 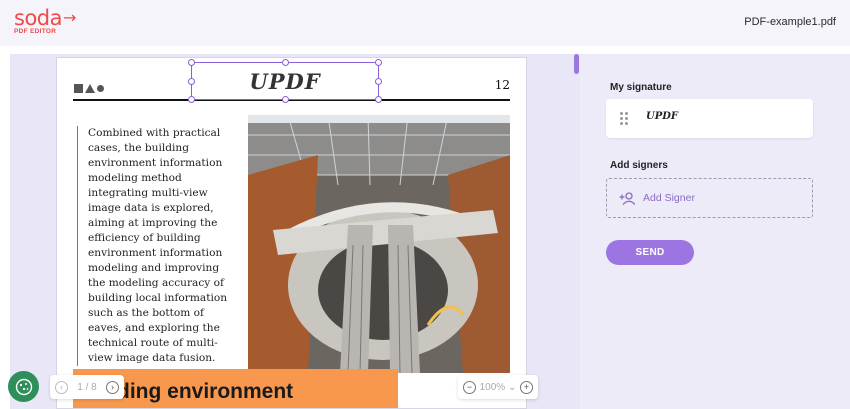 I want to click on logo-text: soda, so click(x=38, y=18).